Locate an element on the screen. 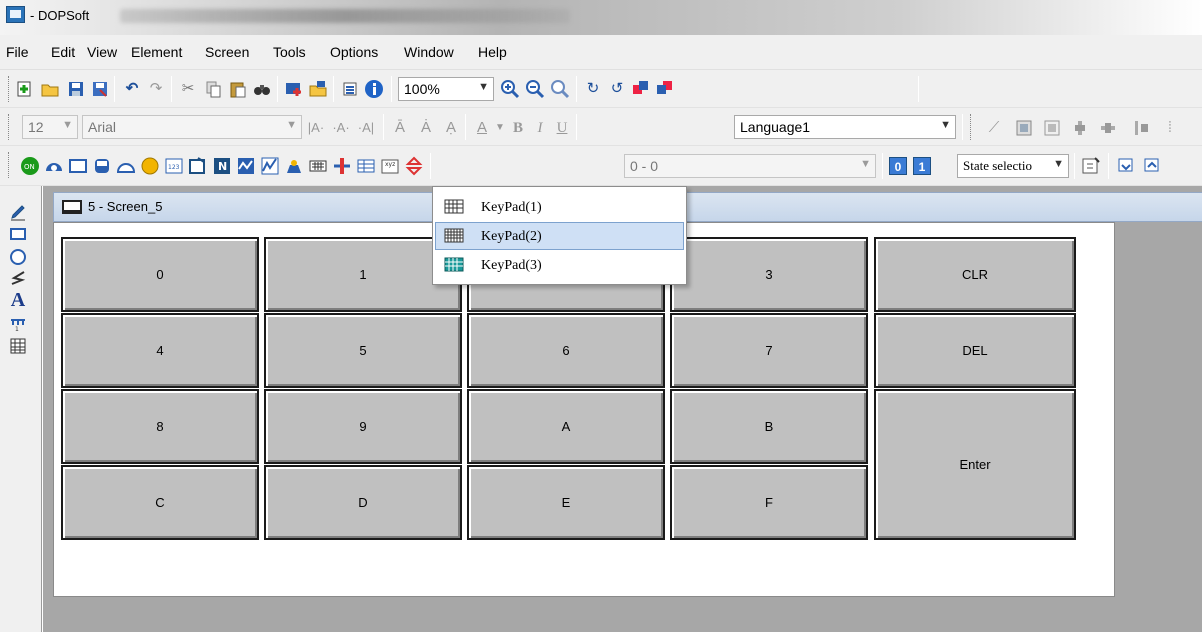  pencil-icon: ⟋ is located at coordinates (994, 128).